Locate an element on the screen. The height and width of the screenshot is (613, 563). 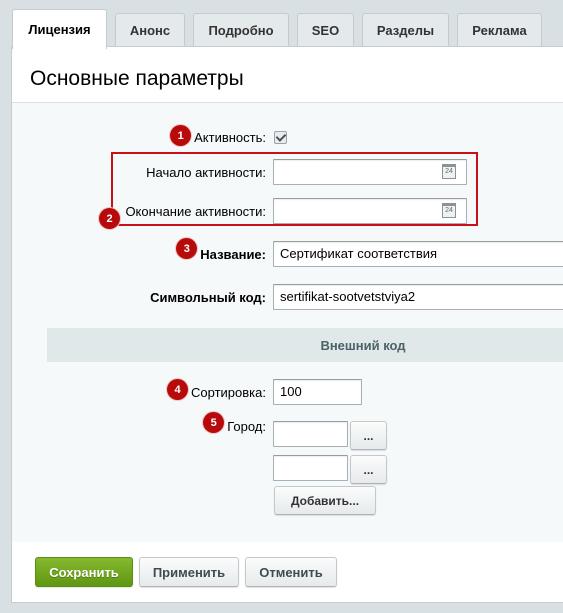
name-label: Название: is located at coordinates (233, 254).